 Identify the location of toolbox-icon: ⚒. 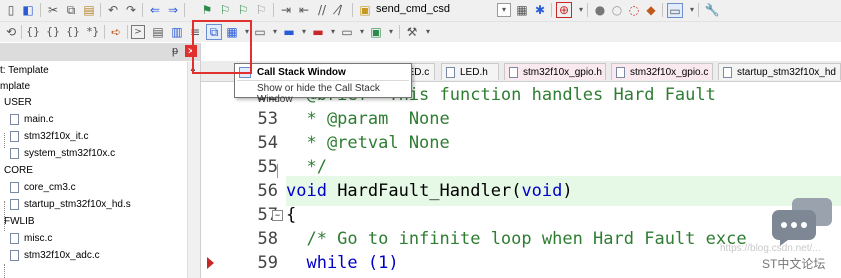
(412, 32).